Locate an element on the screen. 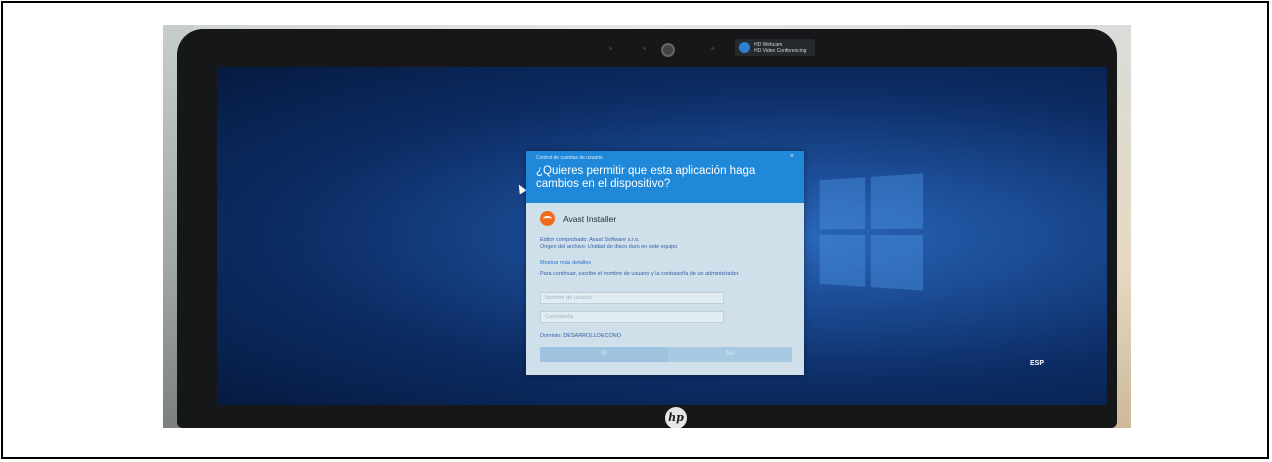 The width and height of the screenshot is (1272, 462). show-more-details-link: Mostrar más detalles is located at coordinates (565, 263).